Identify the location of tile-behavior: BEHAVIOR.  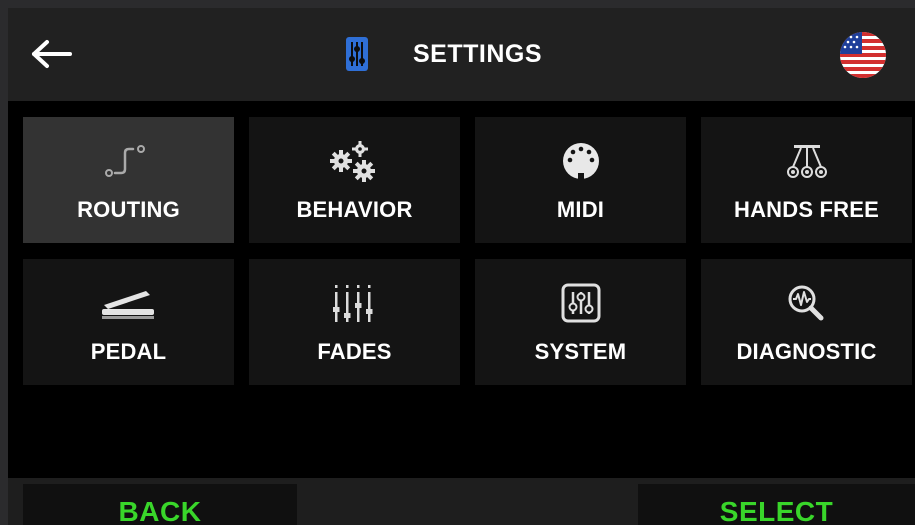
(354, 180).